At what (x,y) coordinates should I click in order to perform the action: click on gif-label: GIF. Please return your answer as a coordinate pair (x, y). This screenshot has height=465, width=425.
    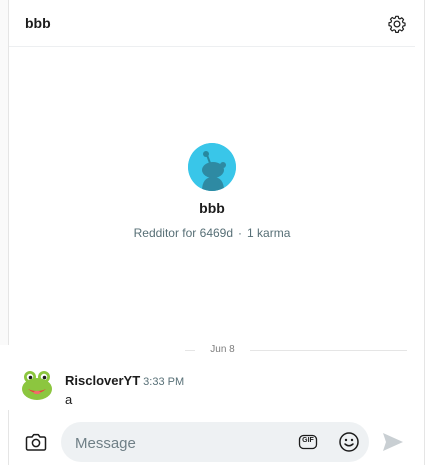
    Looking at the image, I should click on (308, 440).